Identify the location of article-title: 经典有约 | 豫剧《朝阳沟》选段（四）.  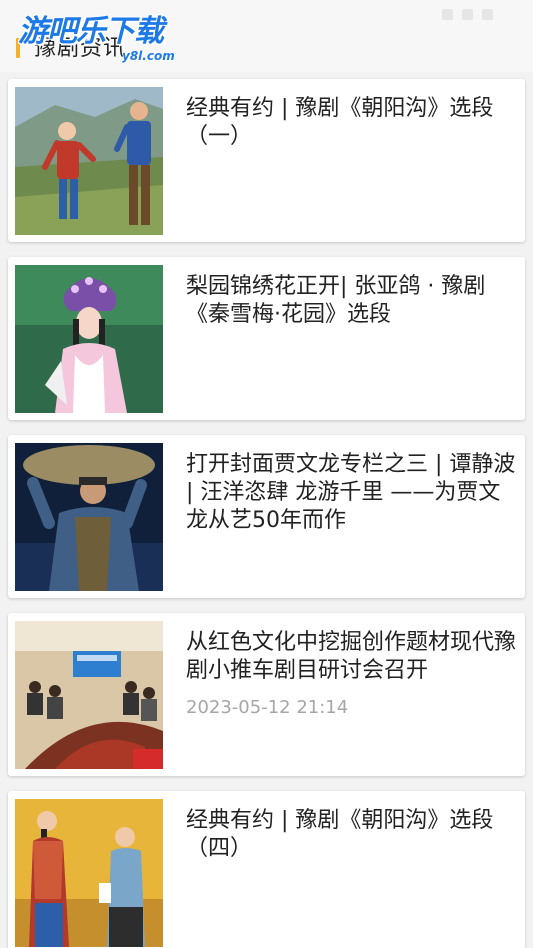
(351, 835).